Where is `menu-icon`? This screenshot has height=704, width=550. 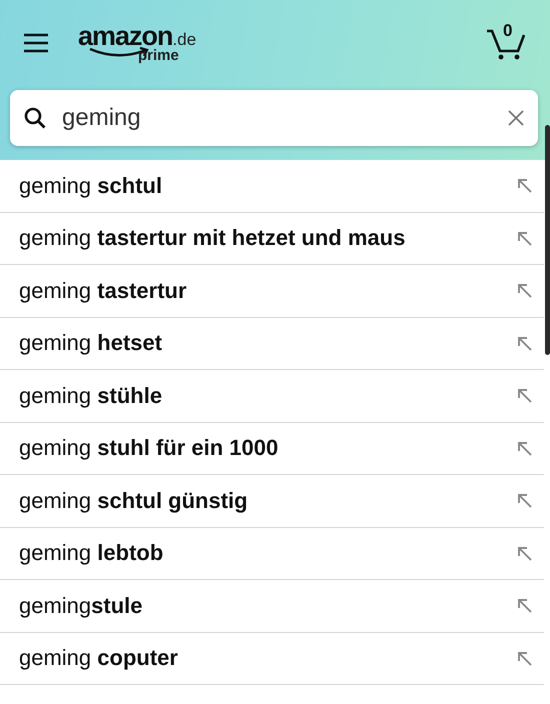 menu-icon is located at coordinates (36, 43).